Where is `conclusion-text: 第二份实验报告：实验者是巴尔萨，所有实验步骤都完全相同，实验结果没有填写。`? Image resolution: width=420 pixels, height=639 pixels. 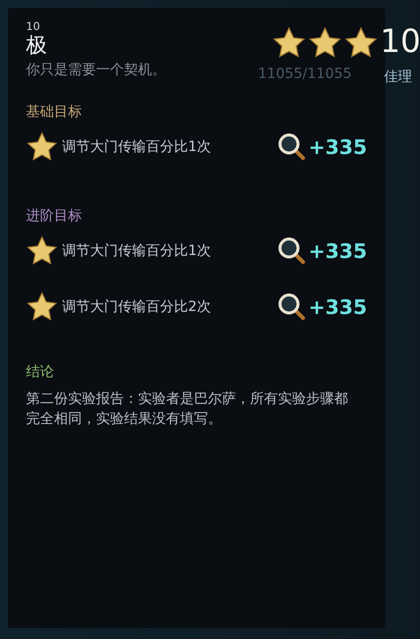
conclusion-text: 第二份实验报告：实验者是巴尔萨，所有实验步骤都完全相同，实验结果没有填写。 is located at coordinates (187, 409).